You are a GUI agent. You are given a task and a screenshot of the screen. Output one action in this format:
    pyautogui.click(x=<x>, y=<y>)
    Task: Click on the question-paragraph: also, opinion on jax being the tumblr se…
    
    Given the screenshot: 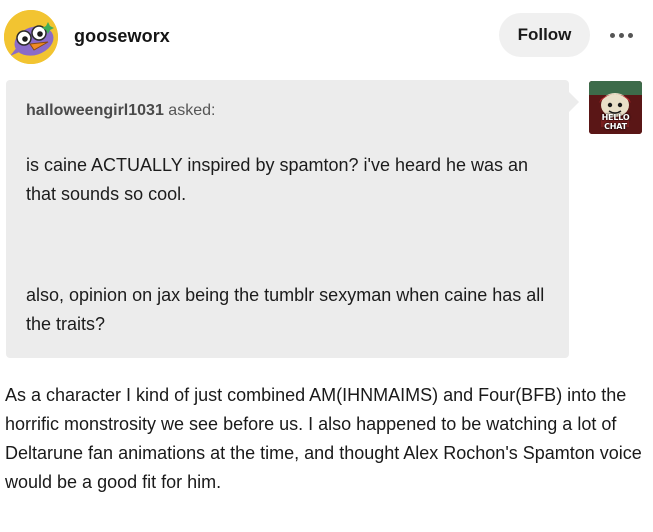 What is the action you would take?
    pyautogui.click(x=285, y=309)
    